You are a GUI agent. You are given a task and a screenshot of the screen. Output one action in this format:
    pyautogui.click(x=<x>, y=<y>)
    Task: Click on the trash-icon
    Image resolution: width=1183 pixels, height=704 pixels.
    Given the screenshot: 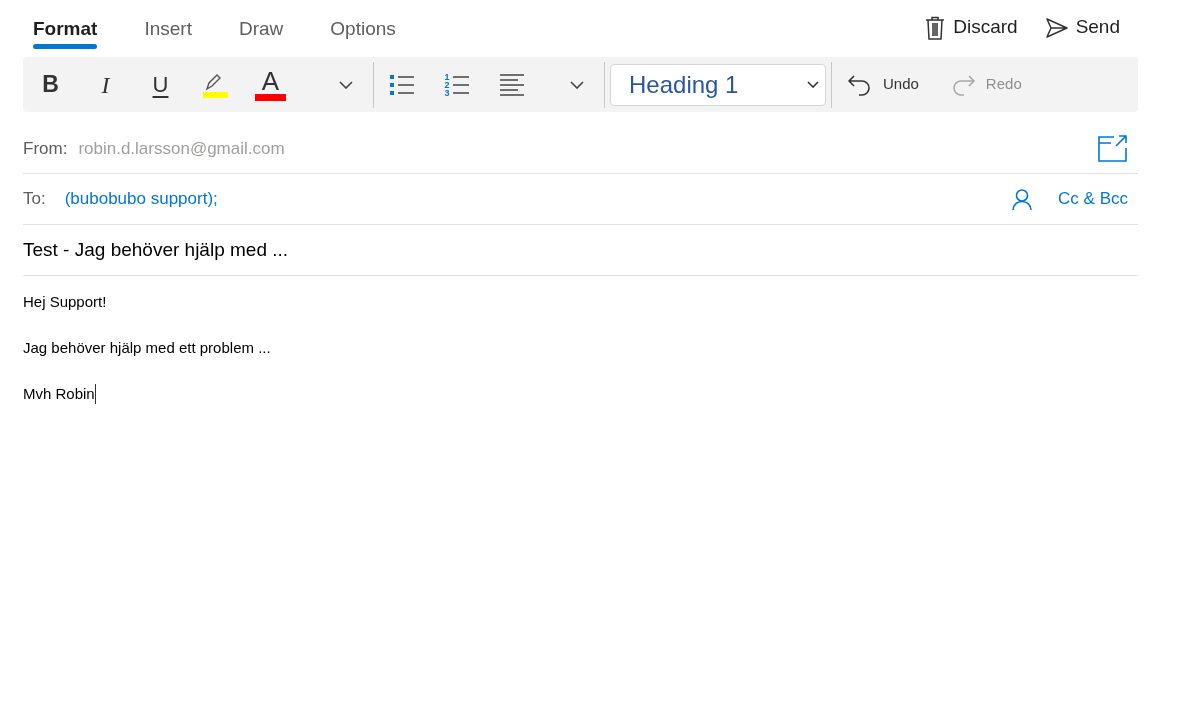 What is the action you would take?
    pyautogui.click(x=935, y=27)
    